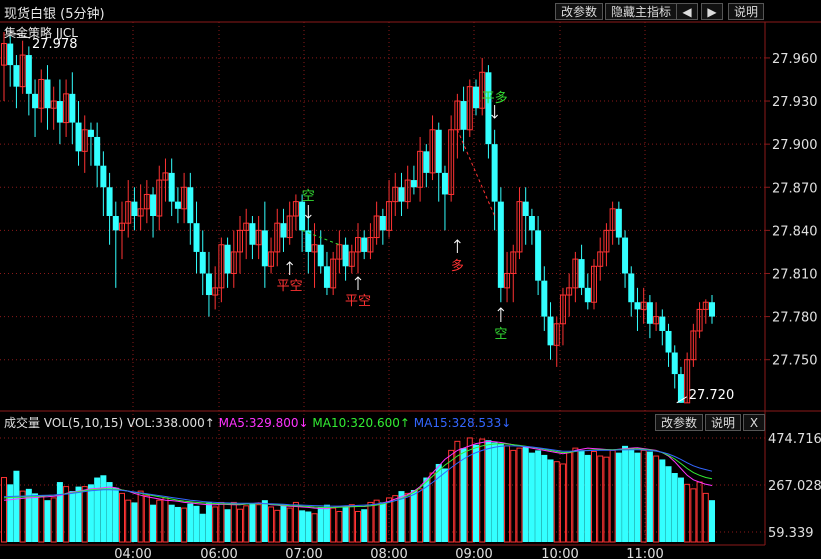 The image size is (821, 559). Describe the element at coordinates (559, 553) in the screenshot. I see `time-tick-label: 10:00` at that location.